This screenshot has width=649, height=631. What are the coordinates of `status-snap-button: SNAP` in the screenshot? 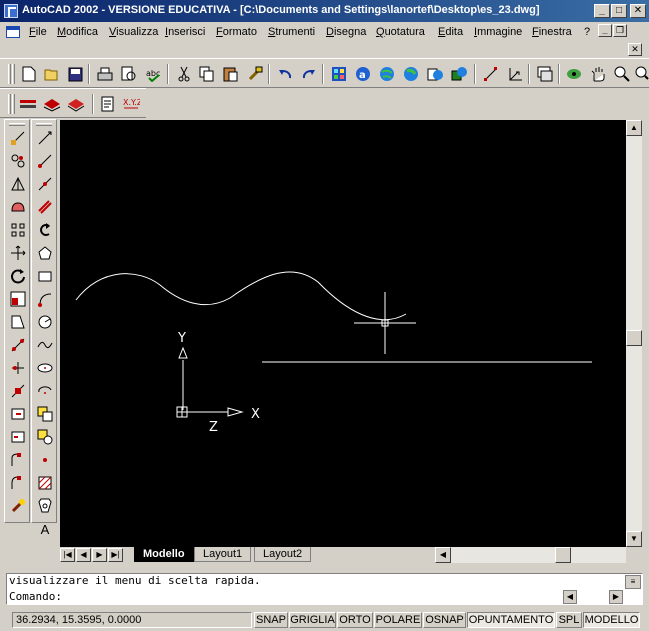 It's located at (271, 620).